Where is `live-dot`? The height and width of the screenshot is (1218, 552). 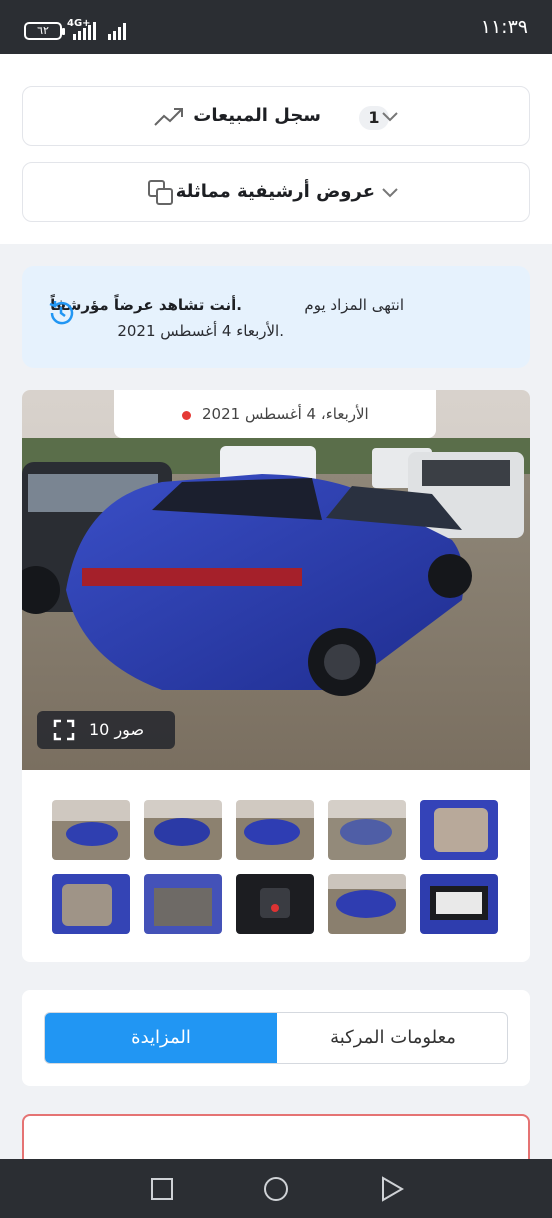
live-dot is located at coordinates (186, 415).